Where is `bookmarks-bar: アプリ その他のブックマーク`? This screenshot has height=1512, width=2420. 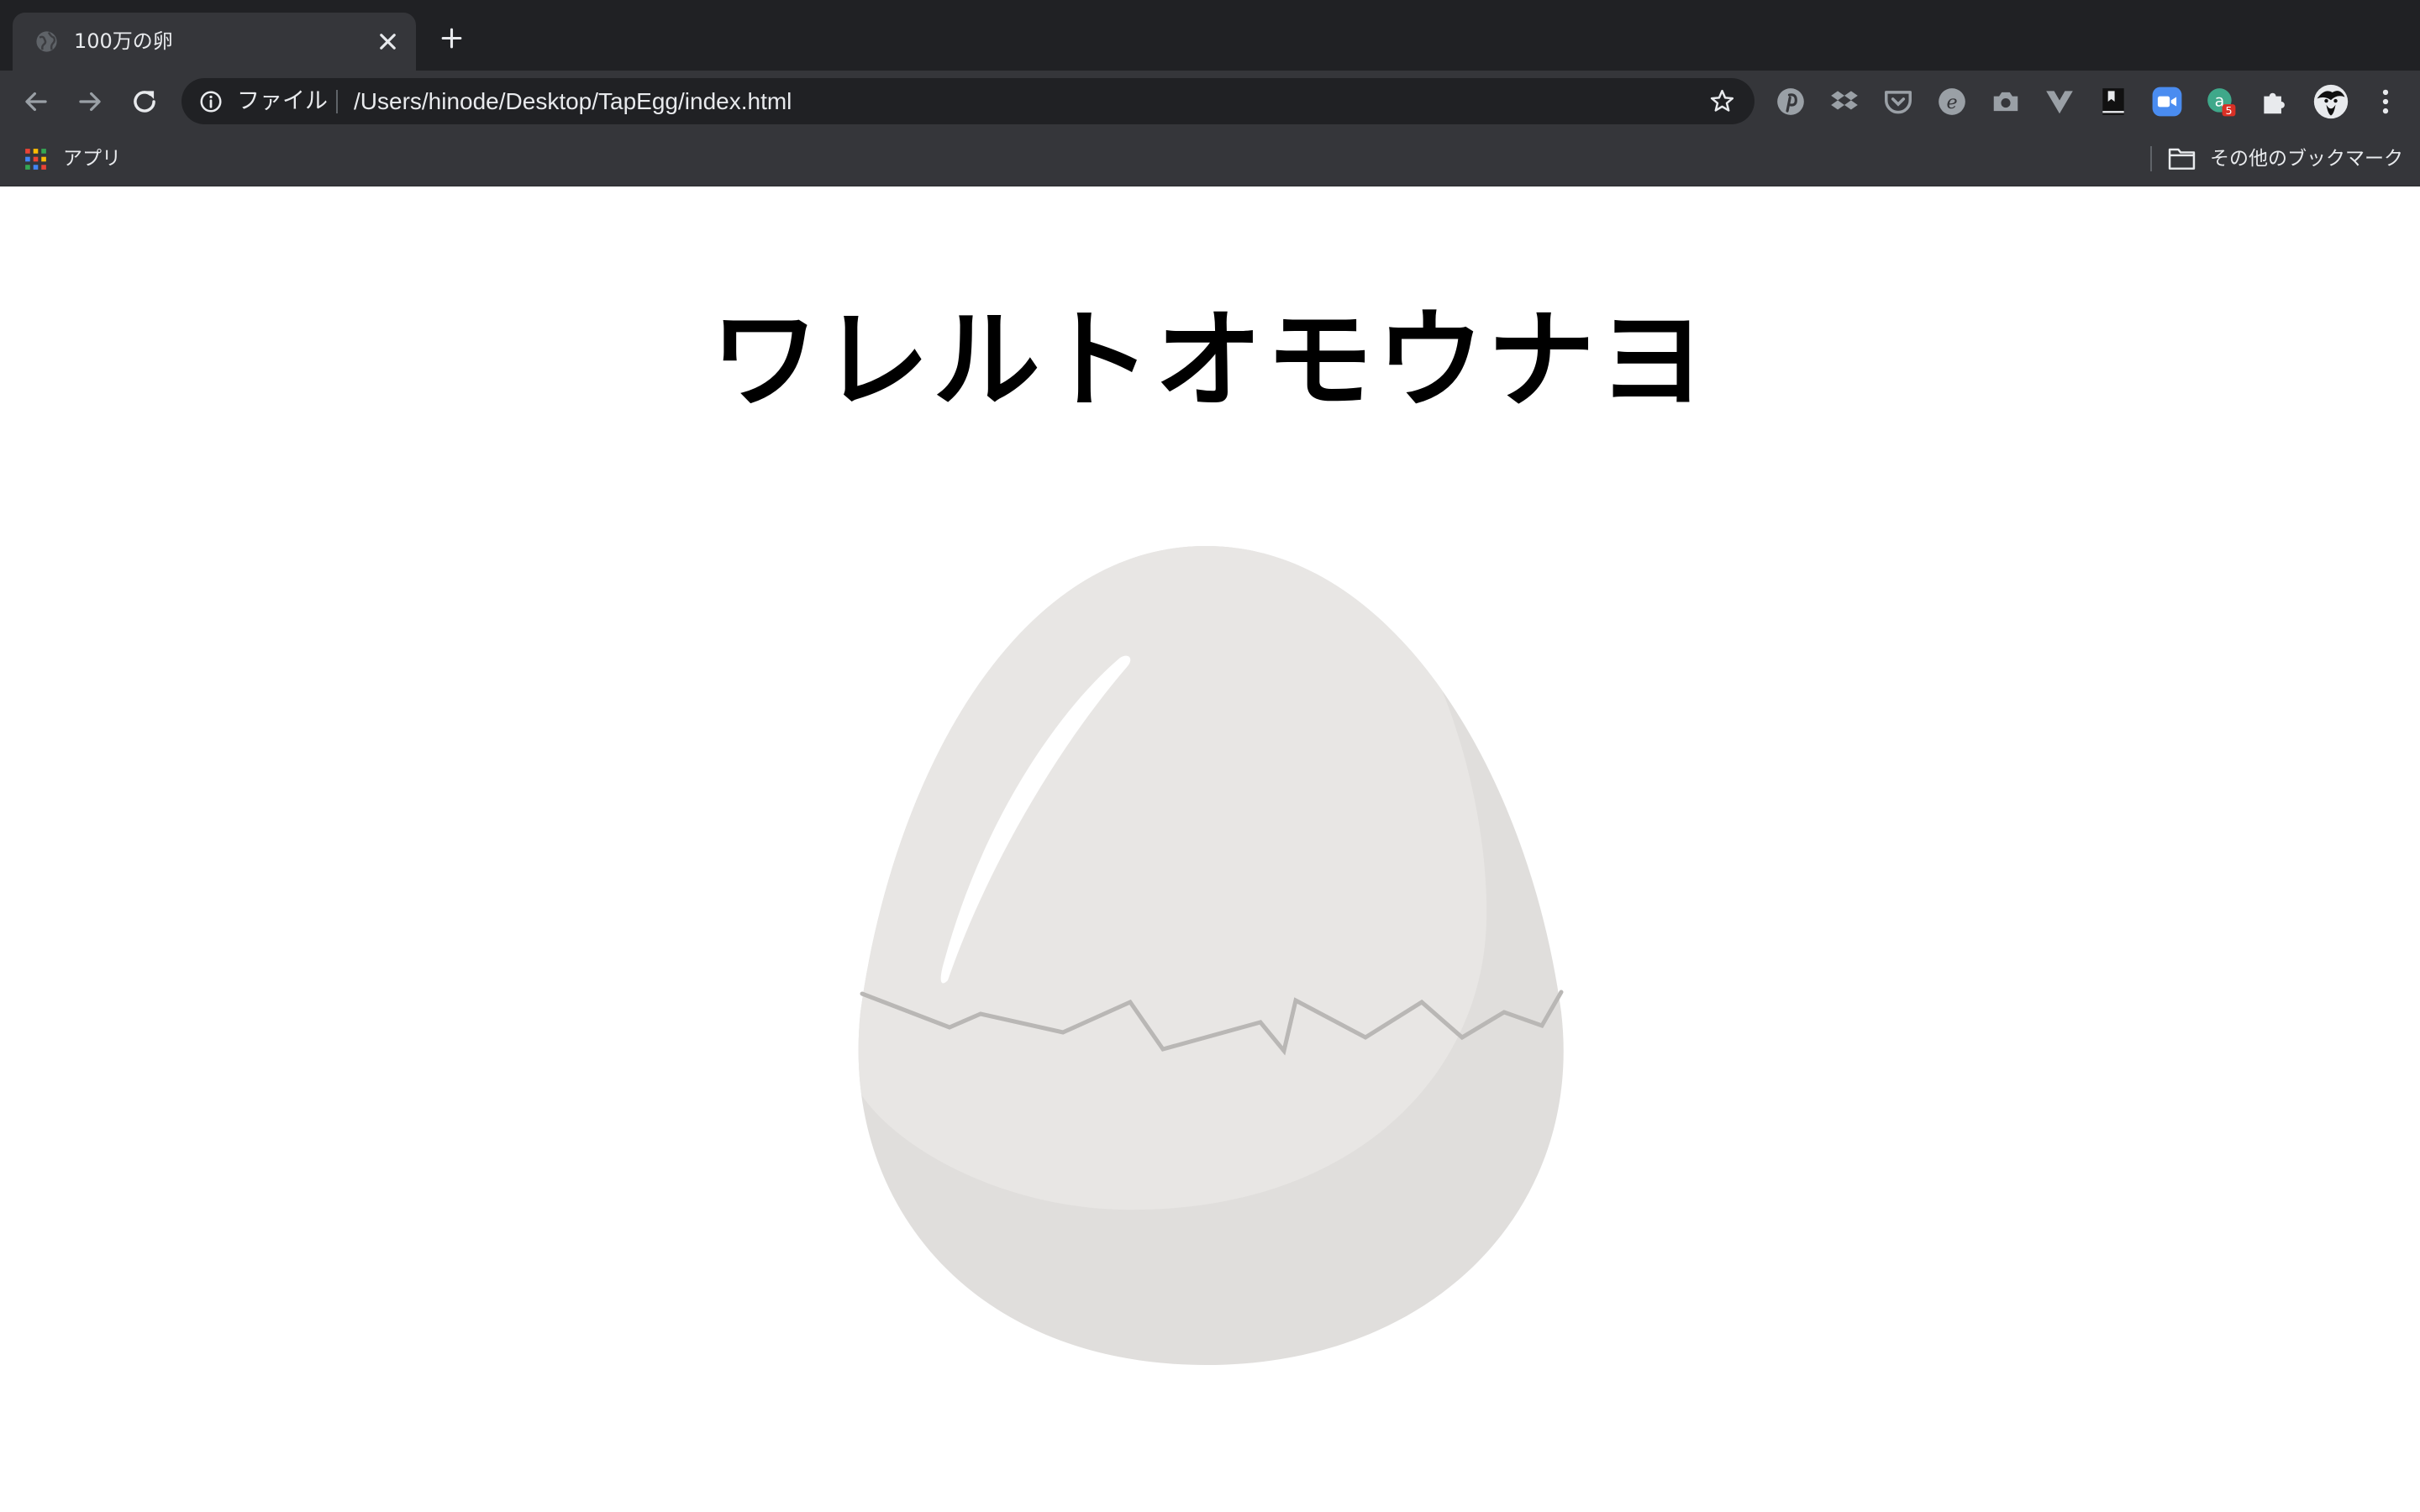
bookmarks-bar: アプリ その他のブックマーク is located at coordinates (1210, 158).